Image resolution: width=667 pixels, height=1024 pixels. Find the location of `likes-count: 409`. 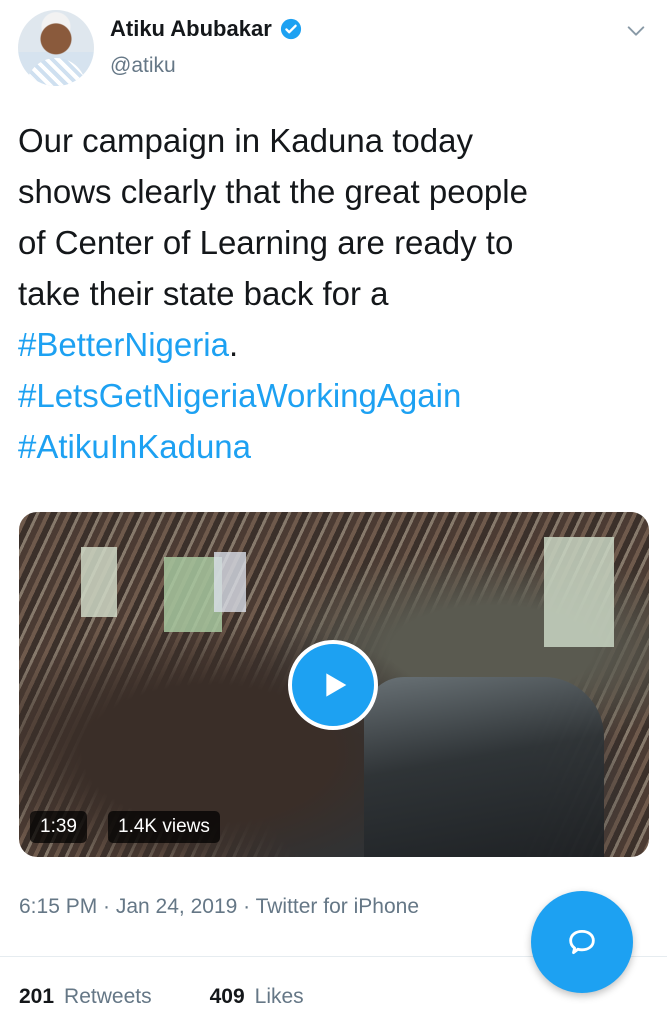

likes-count: 409 is located at coordinates (227, 997).